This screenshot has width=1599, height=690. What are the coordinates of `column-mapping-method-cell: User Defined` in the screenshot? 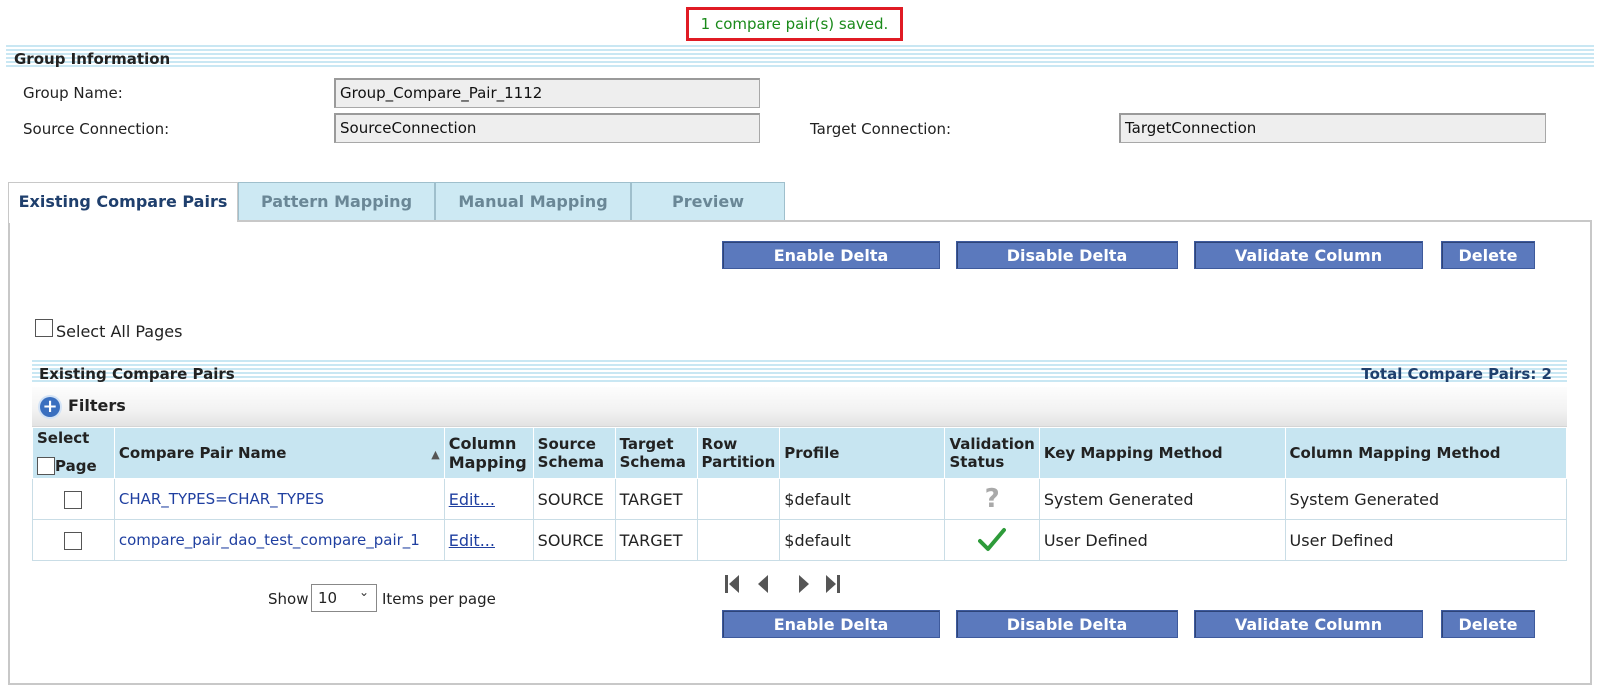 It's located at (1426, 540).